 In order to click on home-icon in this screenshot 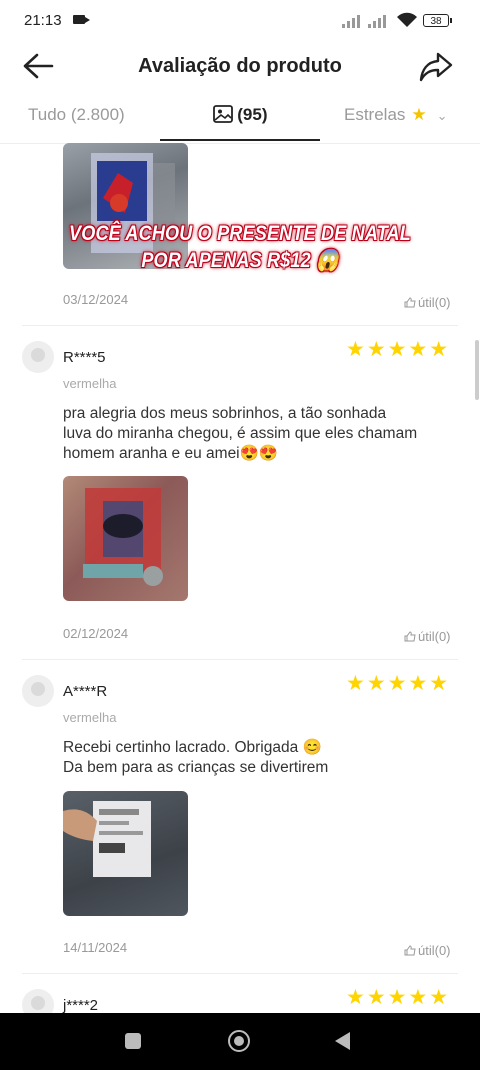, I will do `click(239, 1041)`.